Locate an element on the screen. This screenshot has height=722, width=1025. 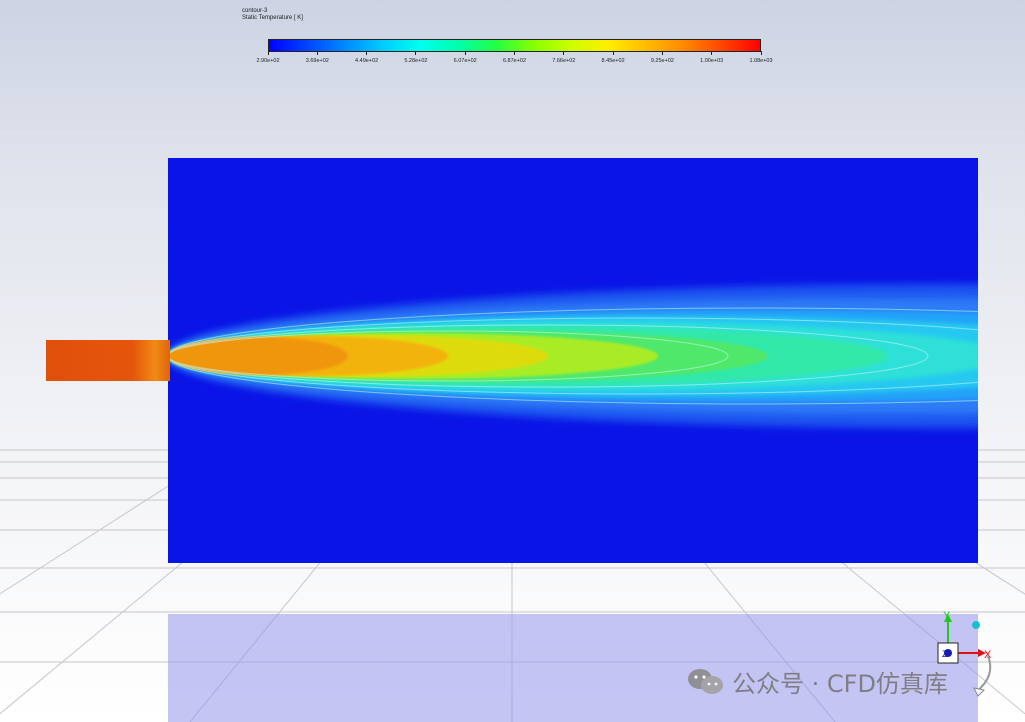
rotate-arrow-icon is located at coordinates (983, 674).